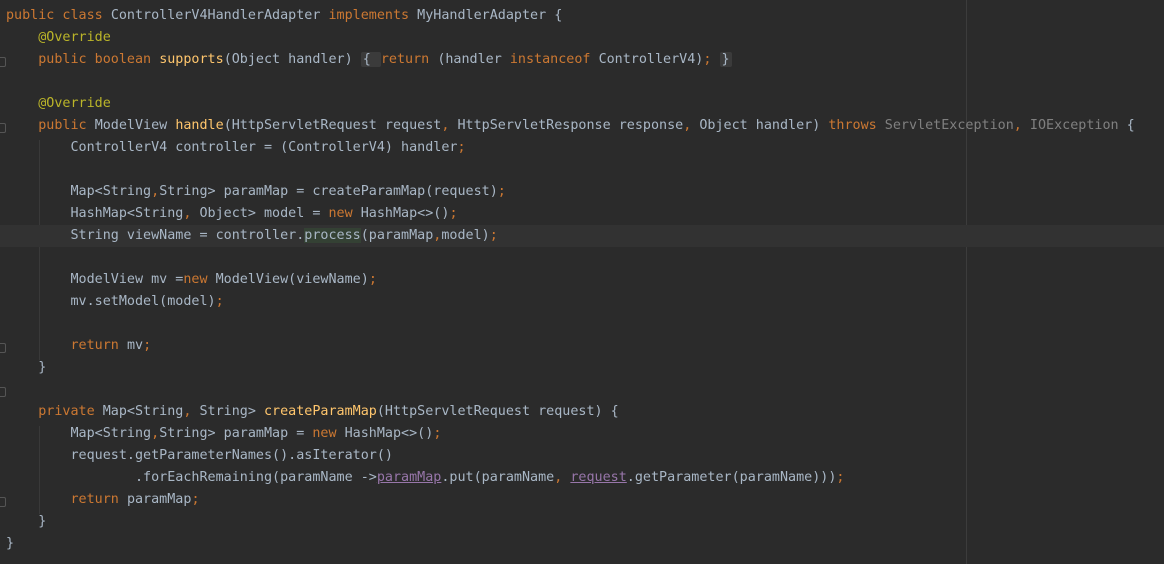 Image resolution: width=1164 pixels, height=564 pixels. Describe the element at coordinates (1074, 125) in the screenshot. I see `code-token: IOException` at that location.